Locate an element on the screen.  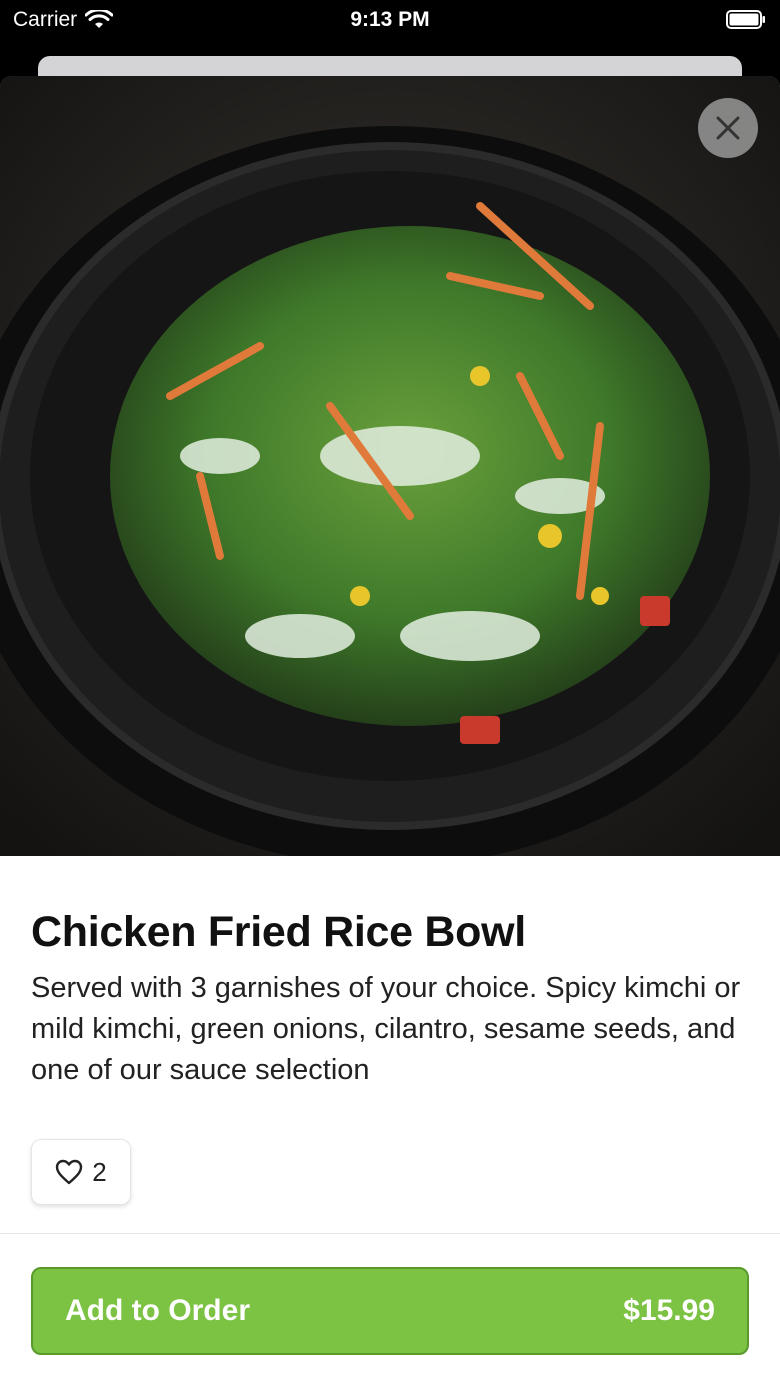
close-icon is located at coordinates (728, 128).